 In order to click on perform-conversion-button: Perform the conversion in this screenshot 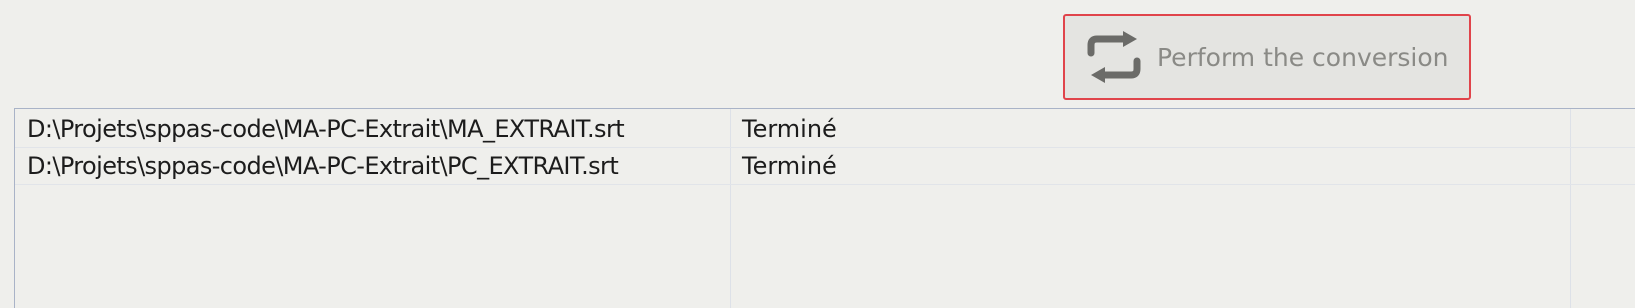, I will do `click(1267, 57)`.